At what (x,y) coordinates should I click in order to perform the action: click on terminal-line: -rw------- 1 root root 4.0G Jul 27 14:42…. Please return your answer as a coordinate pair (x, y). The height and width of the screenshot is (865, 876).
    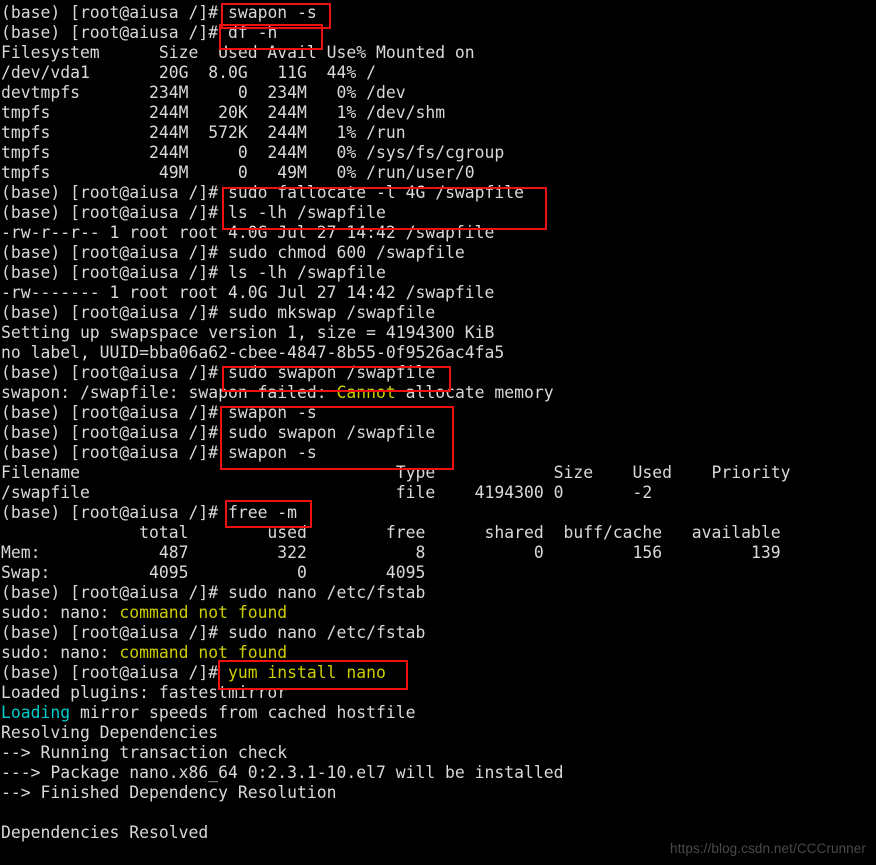
    Looking at the image, I should click on (438, 293).